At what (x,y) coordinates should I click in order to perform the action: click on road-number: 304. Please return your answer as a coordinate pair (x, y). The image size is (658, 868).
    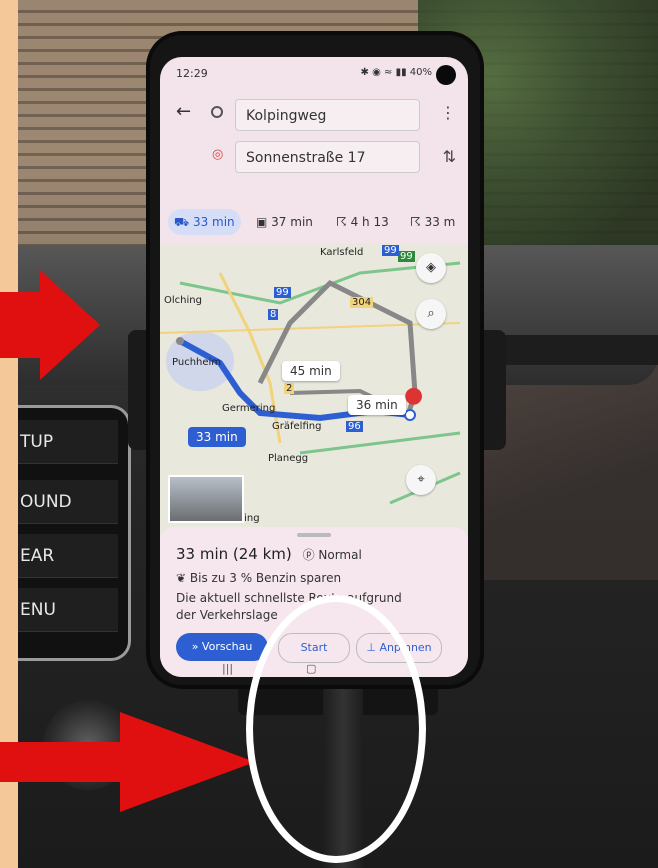
    Looking at the image, I should click on (362, 302).